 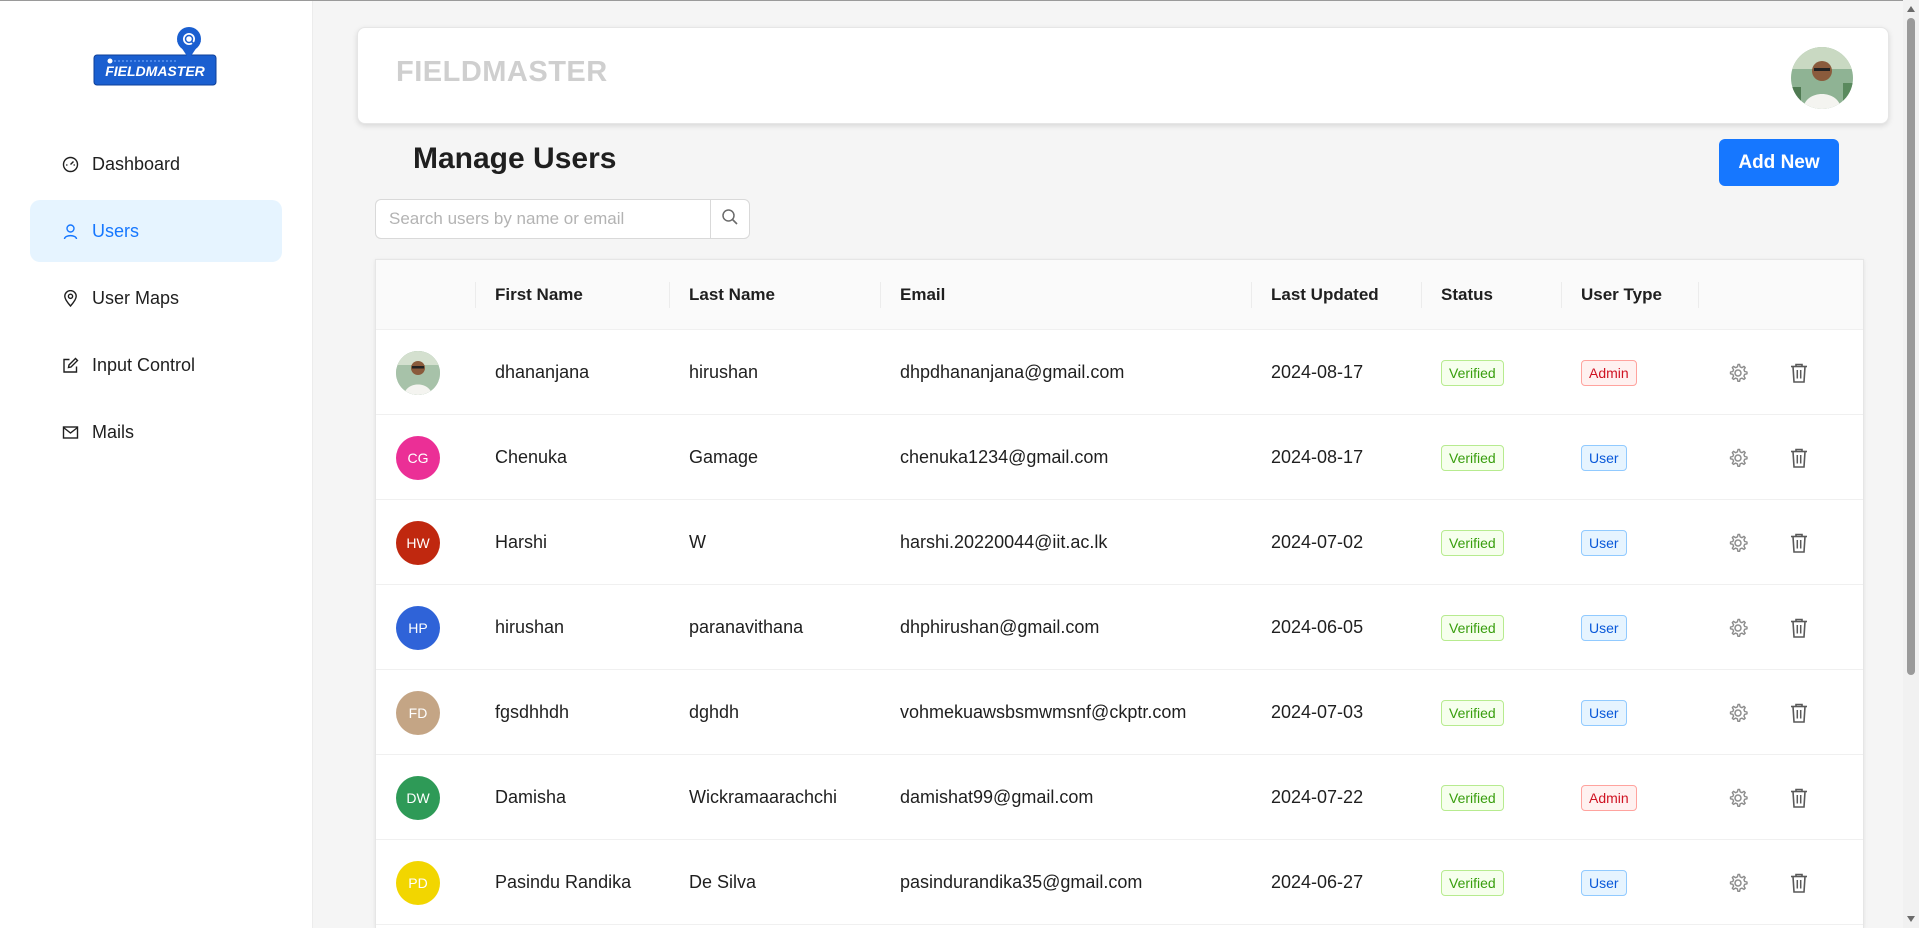 I want to click on last-name-cell: De Silva, so click(x=723, y=882).